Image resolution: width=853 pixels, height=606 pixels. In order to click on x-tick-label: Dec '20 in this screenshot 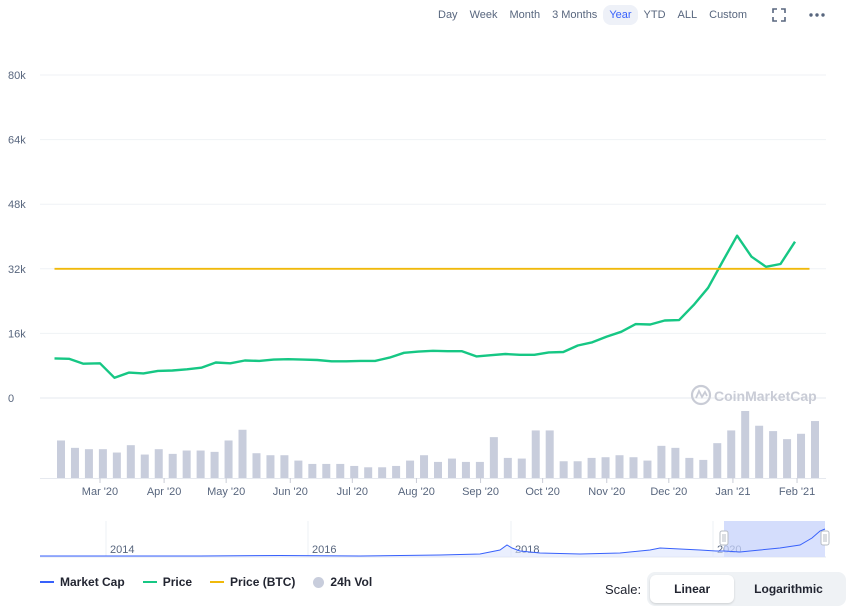, I will do `click(668, 492)`.